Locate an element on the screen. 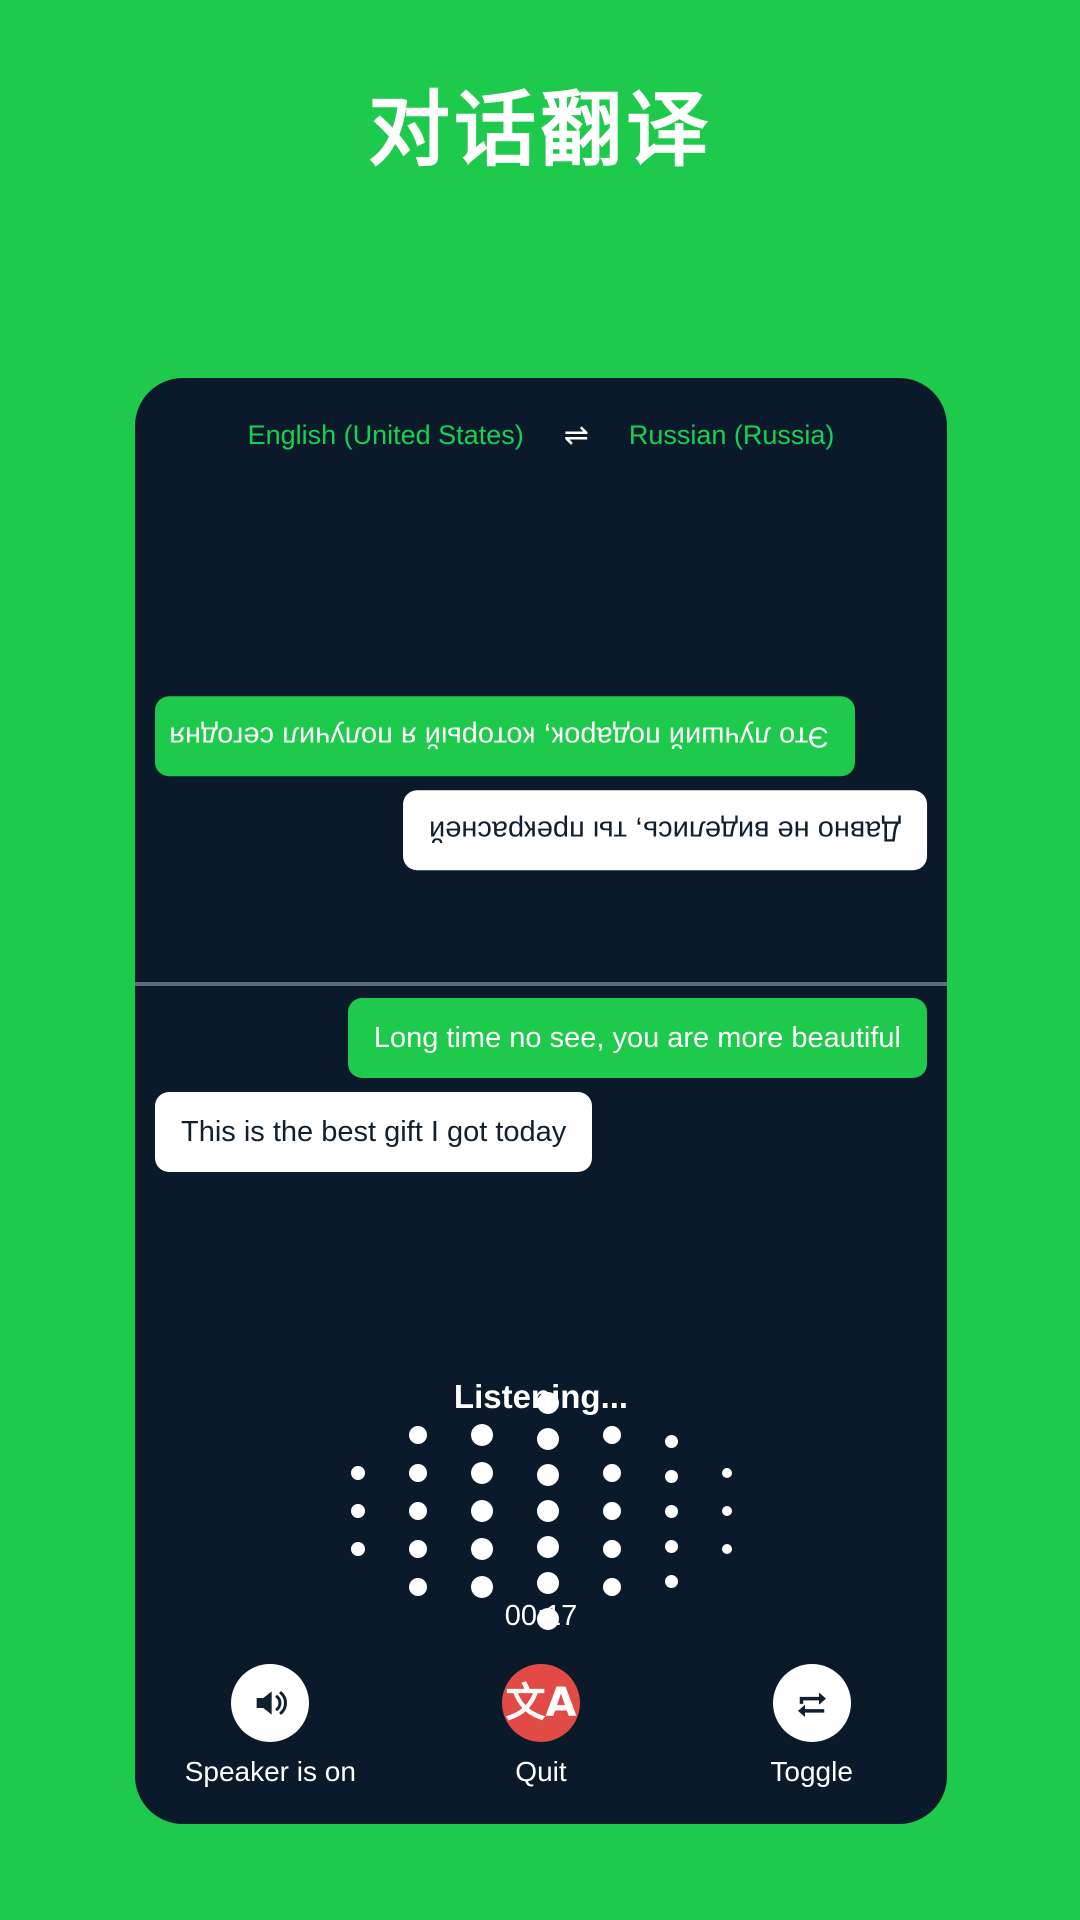 This screenshot has height=1920, width=1080. speaker-on-icon is located at coordinates (272, 1703).